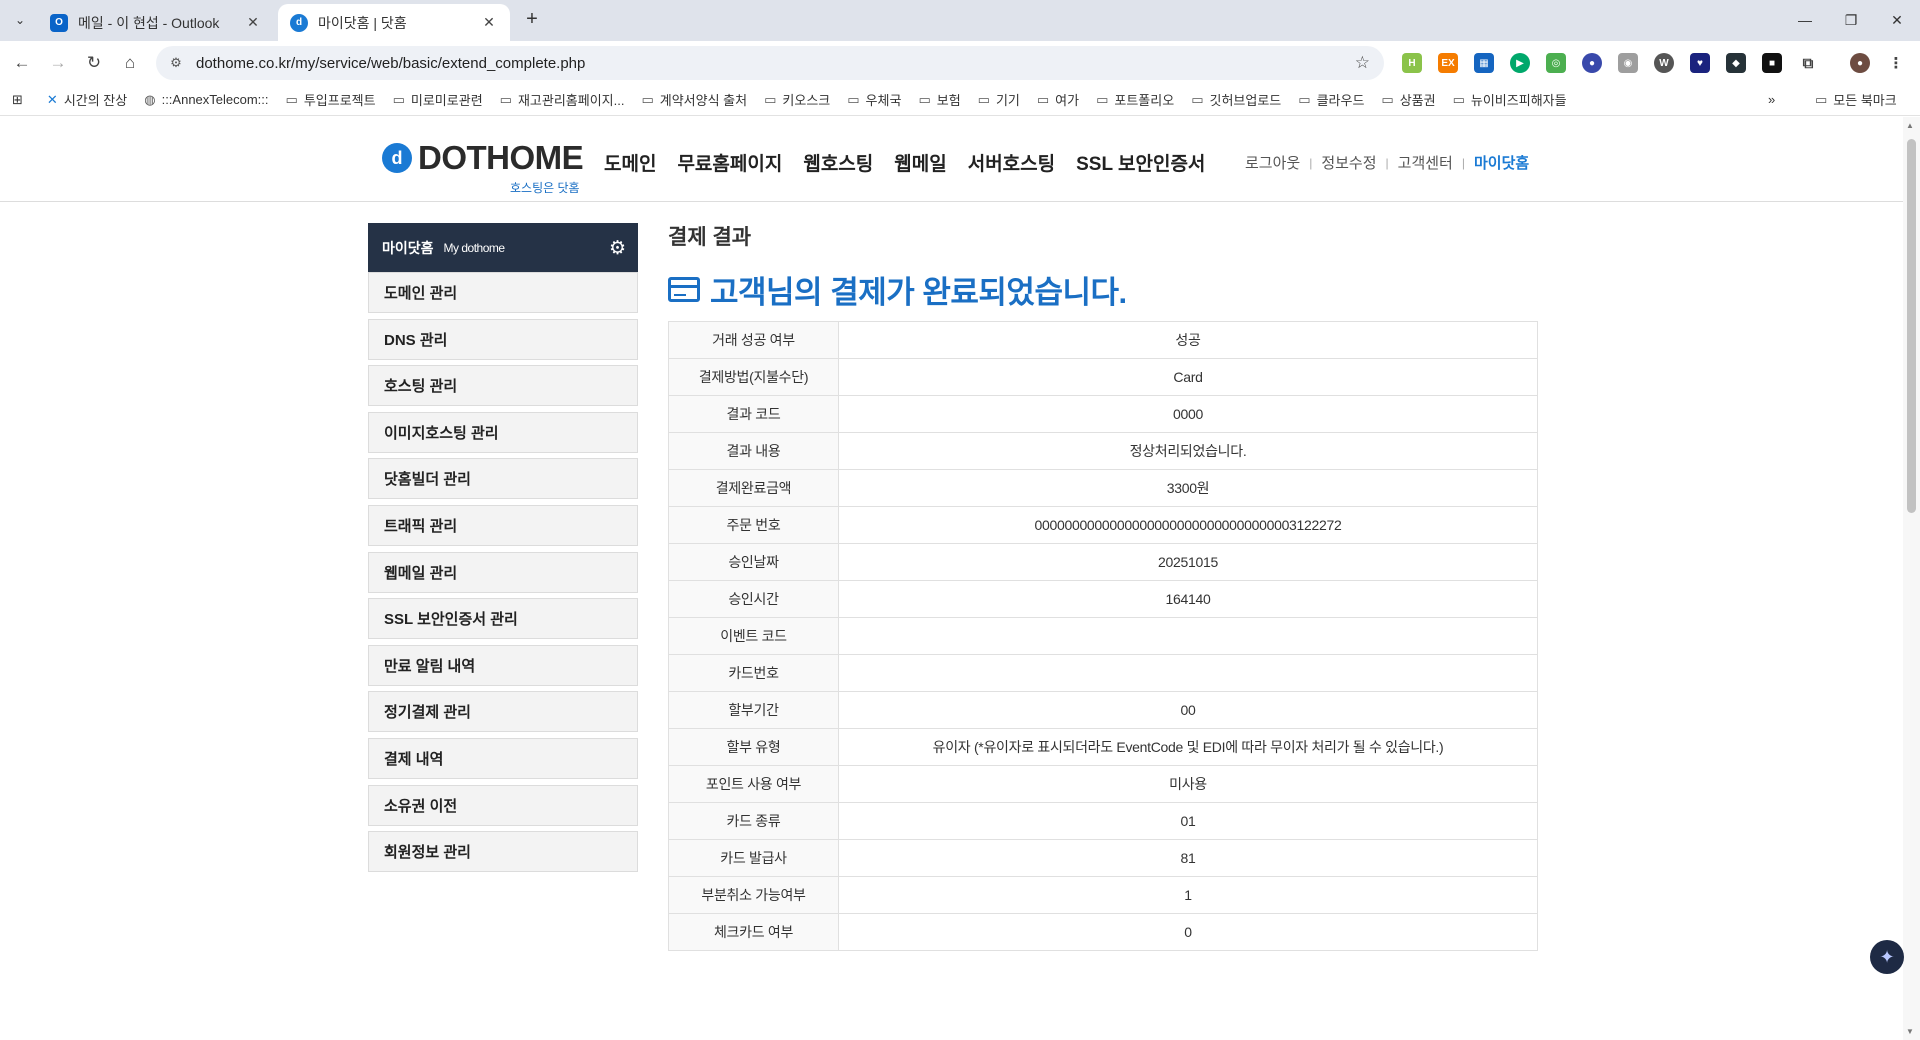 Image resolution: width=1920 pixels, height=1040 pixels. What do you see at coordinates (1348, 162) in the screenshot?
I see `edit-info-link: 정보수정` at bounding box center [1348, 162].